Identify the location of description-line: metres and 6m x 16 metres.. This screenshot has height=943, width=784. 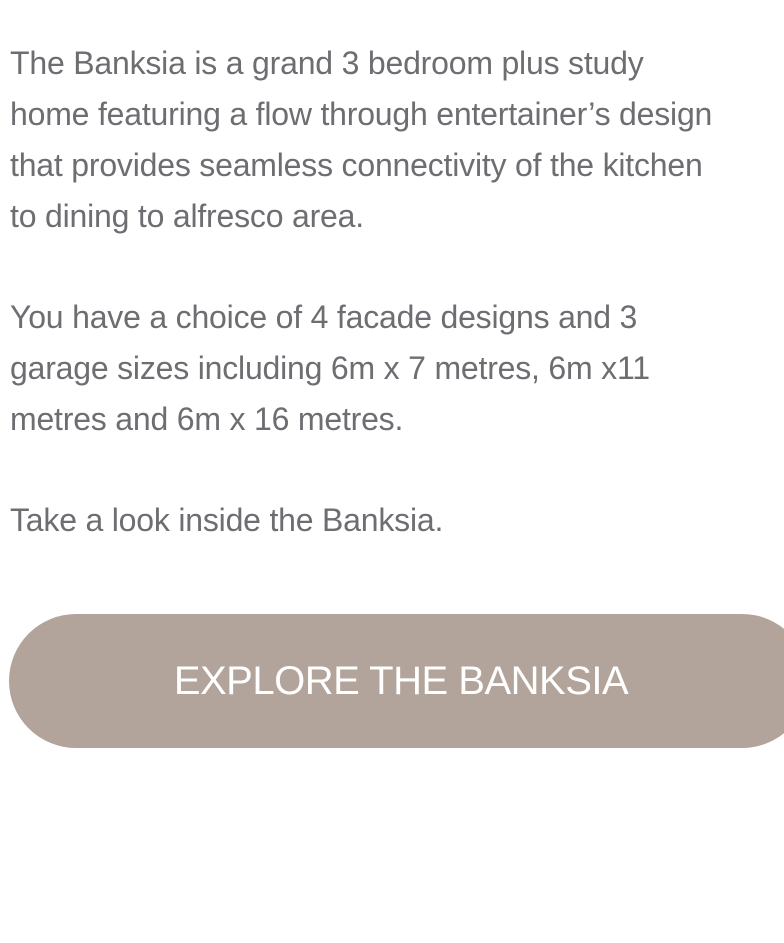
(207, 419).